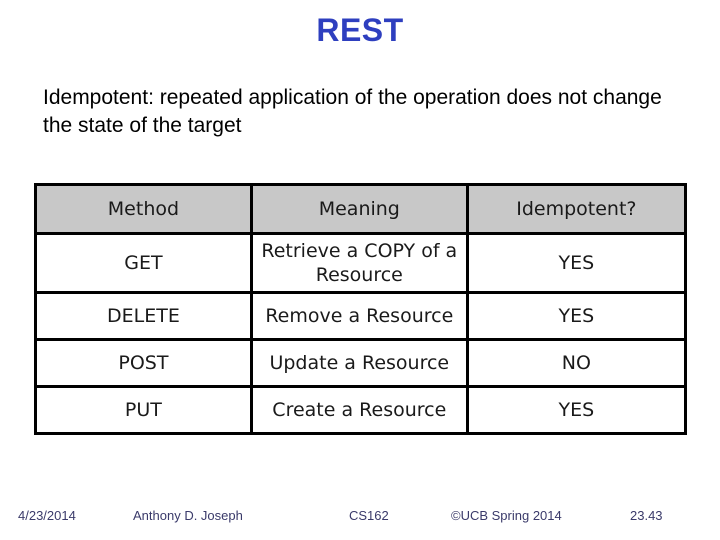  Describe the element at coordinates (576, 209) in the screenshot. I see `header-idempotent: Idempotent?` at that location.